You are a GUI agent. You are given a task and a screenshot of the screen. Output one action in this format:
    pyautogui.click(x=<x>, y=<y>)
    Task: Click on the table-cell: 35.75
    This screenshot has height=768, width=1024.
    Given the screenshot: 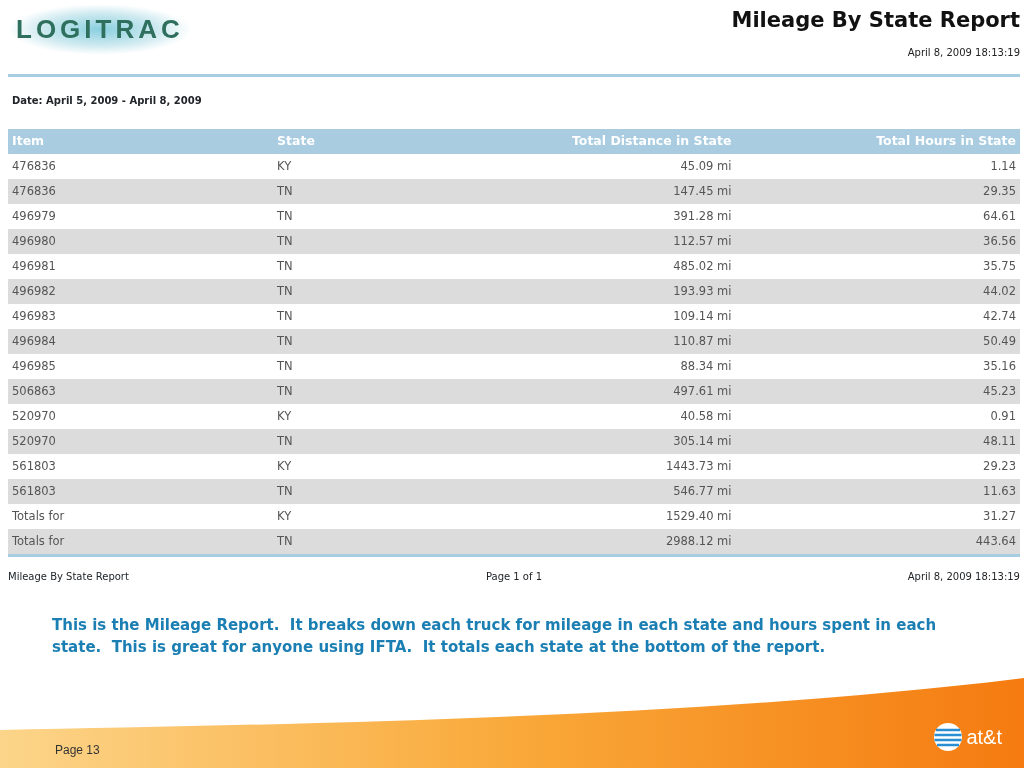 What is the action you would take?
    pyautogui.click(x=877, y=266)
    